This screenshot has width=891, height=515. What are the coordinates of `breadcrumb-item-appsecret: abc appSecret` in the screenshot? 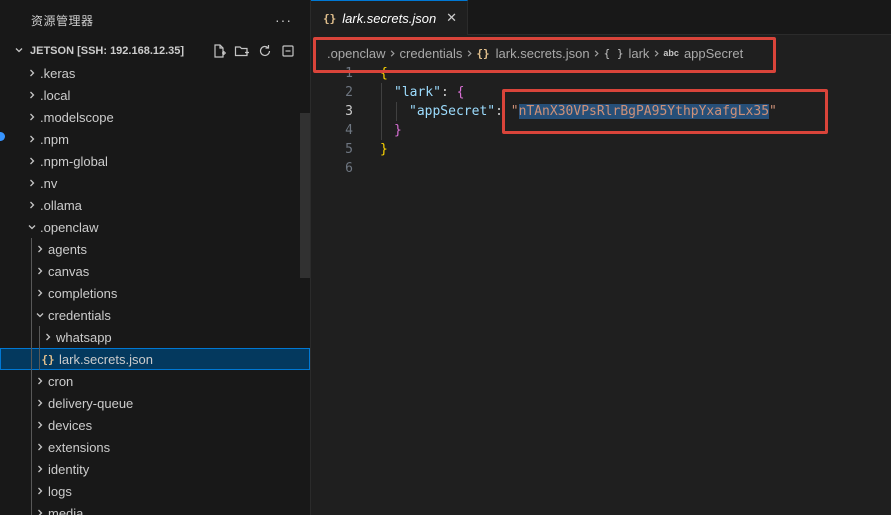 It's located at (703, 53).